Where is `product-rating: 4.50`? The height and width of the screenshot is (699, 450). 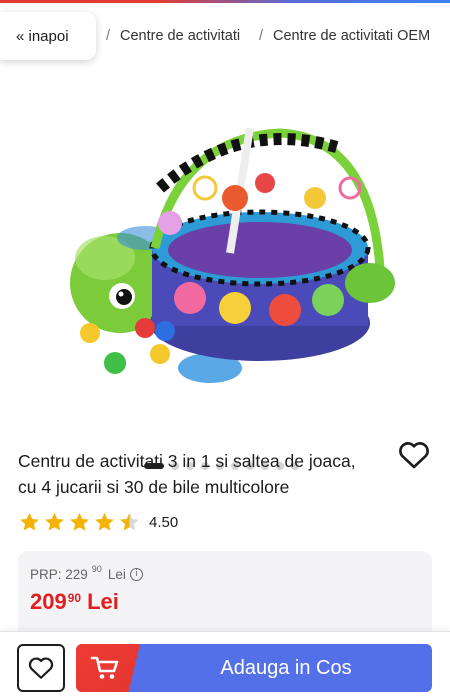
product-rating: 4.50 is located at coordinates (98, 522).